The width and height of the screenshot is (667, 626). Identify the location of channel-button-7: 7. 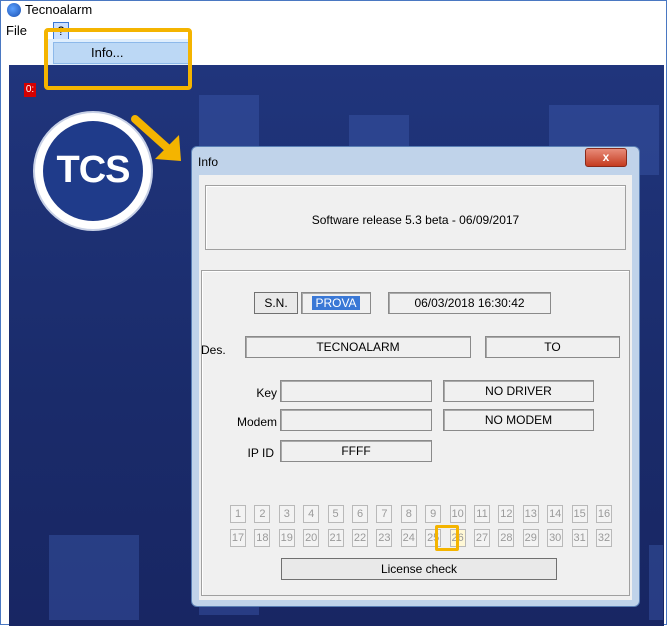
(384, 514).